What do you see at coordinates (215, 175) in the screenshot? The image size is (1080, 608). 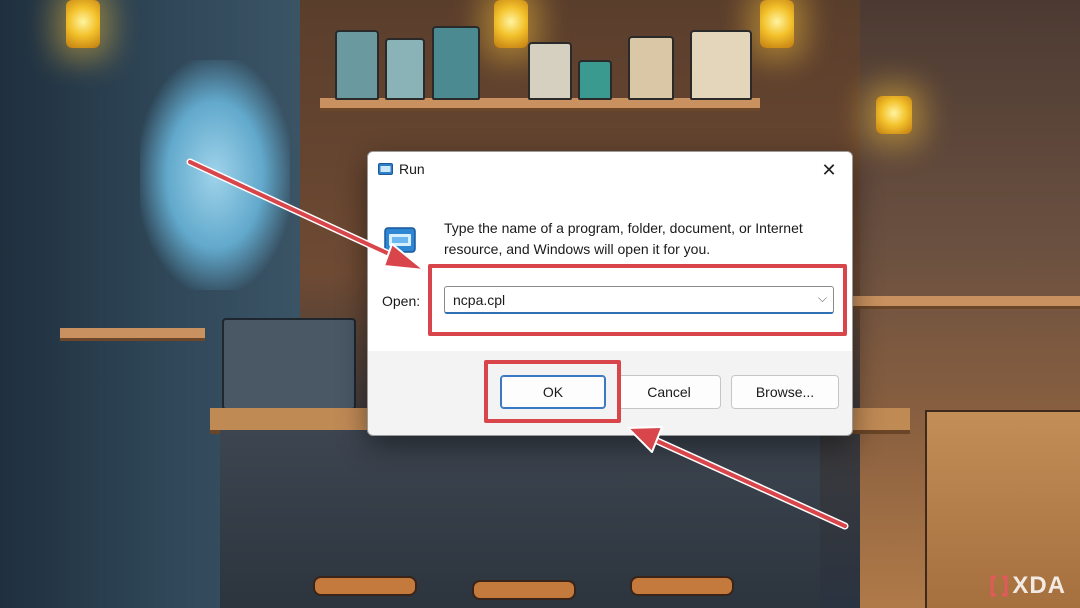 I see `background-window-glow` at bounding box center [215, 175].